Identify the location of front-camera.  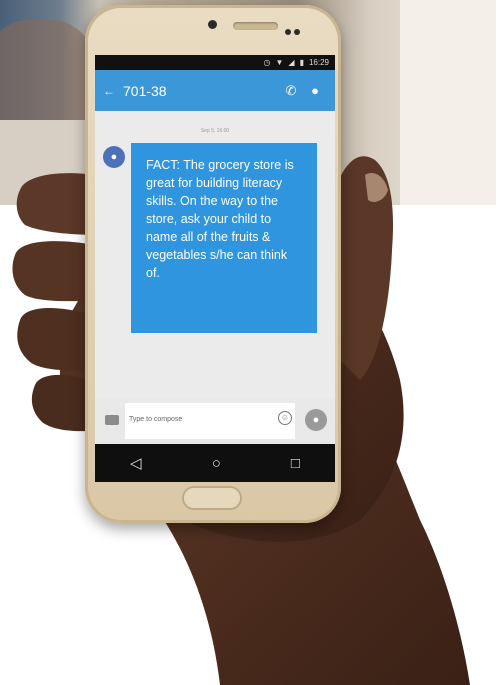
(212, 24).